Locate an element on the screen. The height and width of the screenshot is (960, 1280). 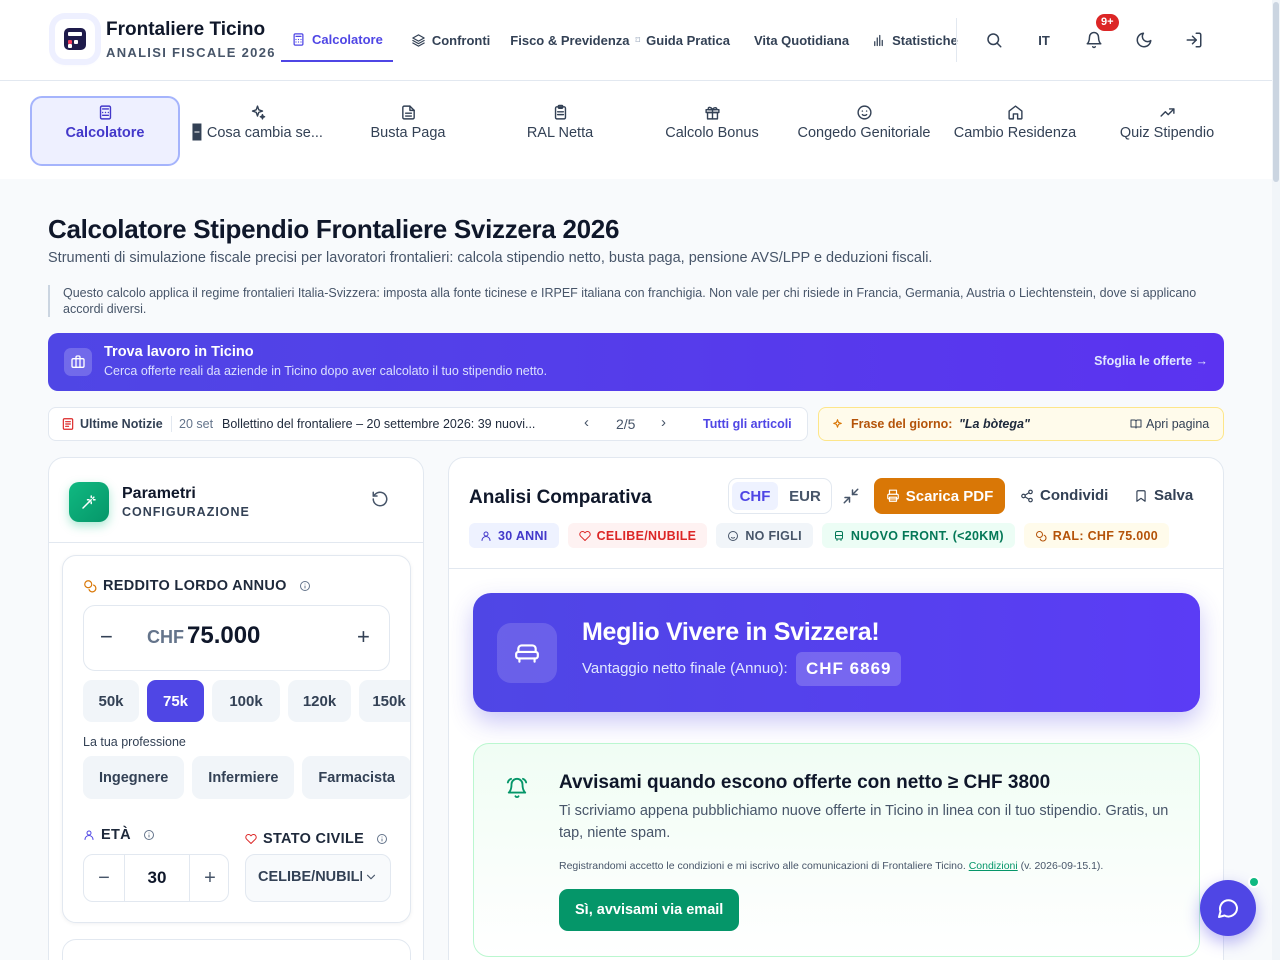
download-pdf-button: Scarica PDF is located at coordinates (939, 496).